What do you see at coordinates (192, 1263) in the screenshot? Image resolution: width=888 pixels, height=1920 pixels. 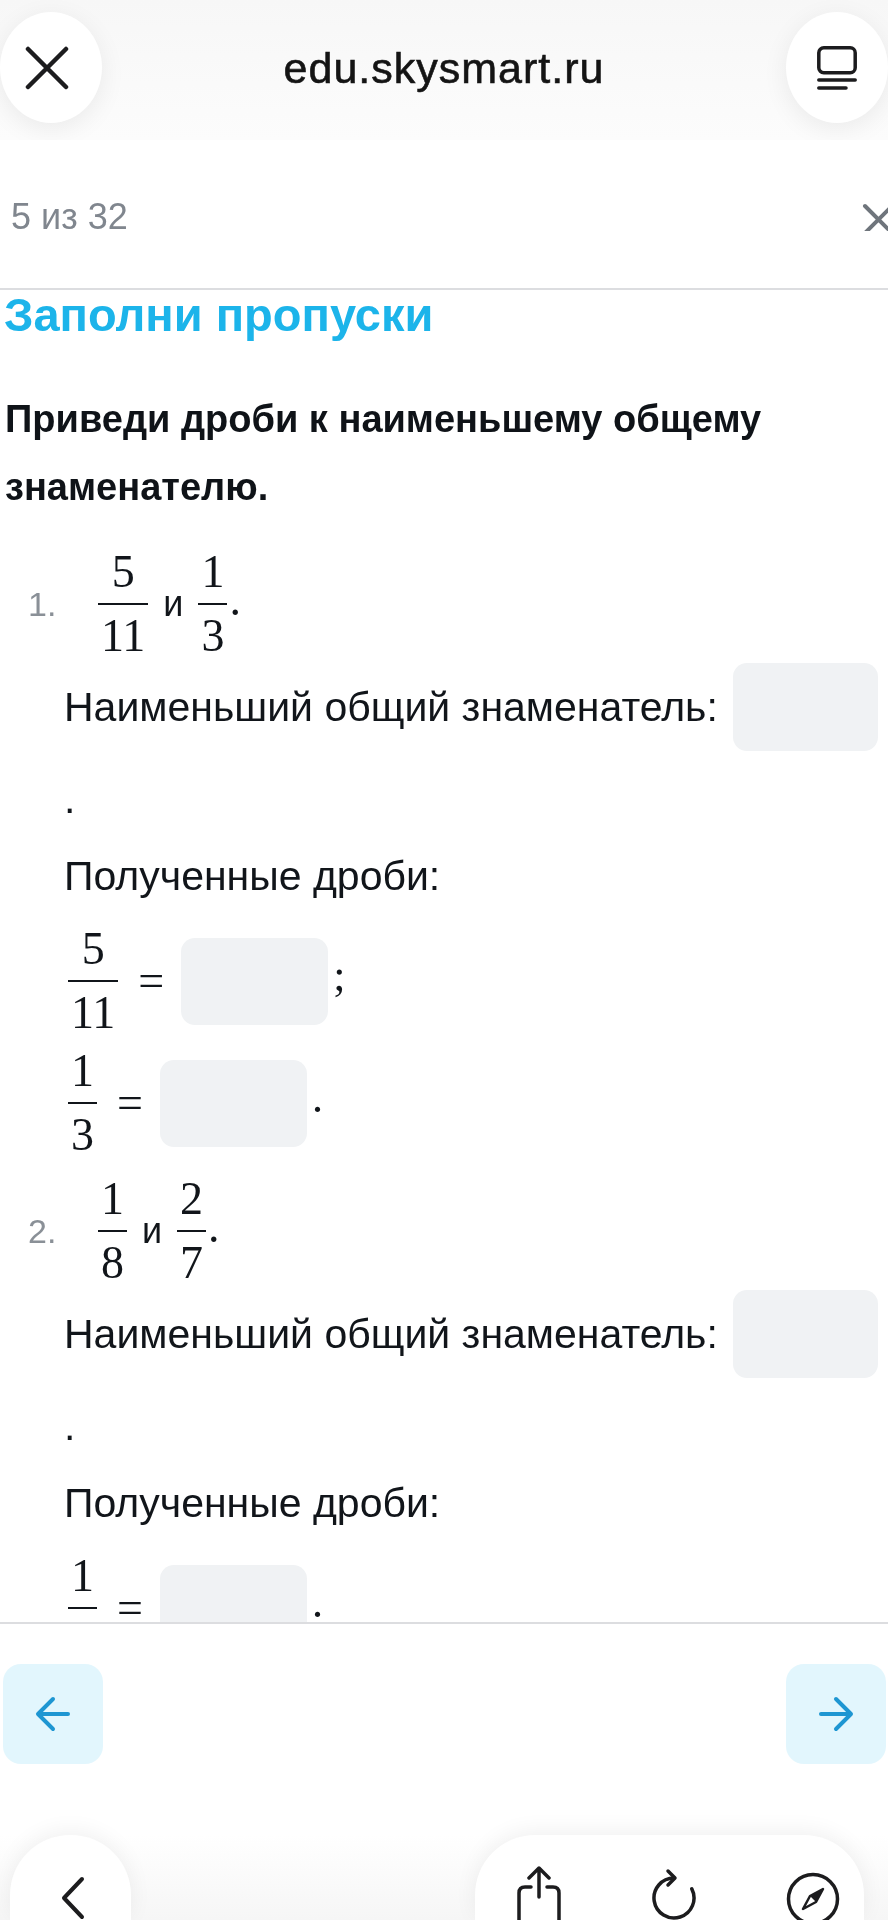 I see `fraction-denominator: 7` at bounding box center [192, 1263].